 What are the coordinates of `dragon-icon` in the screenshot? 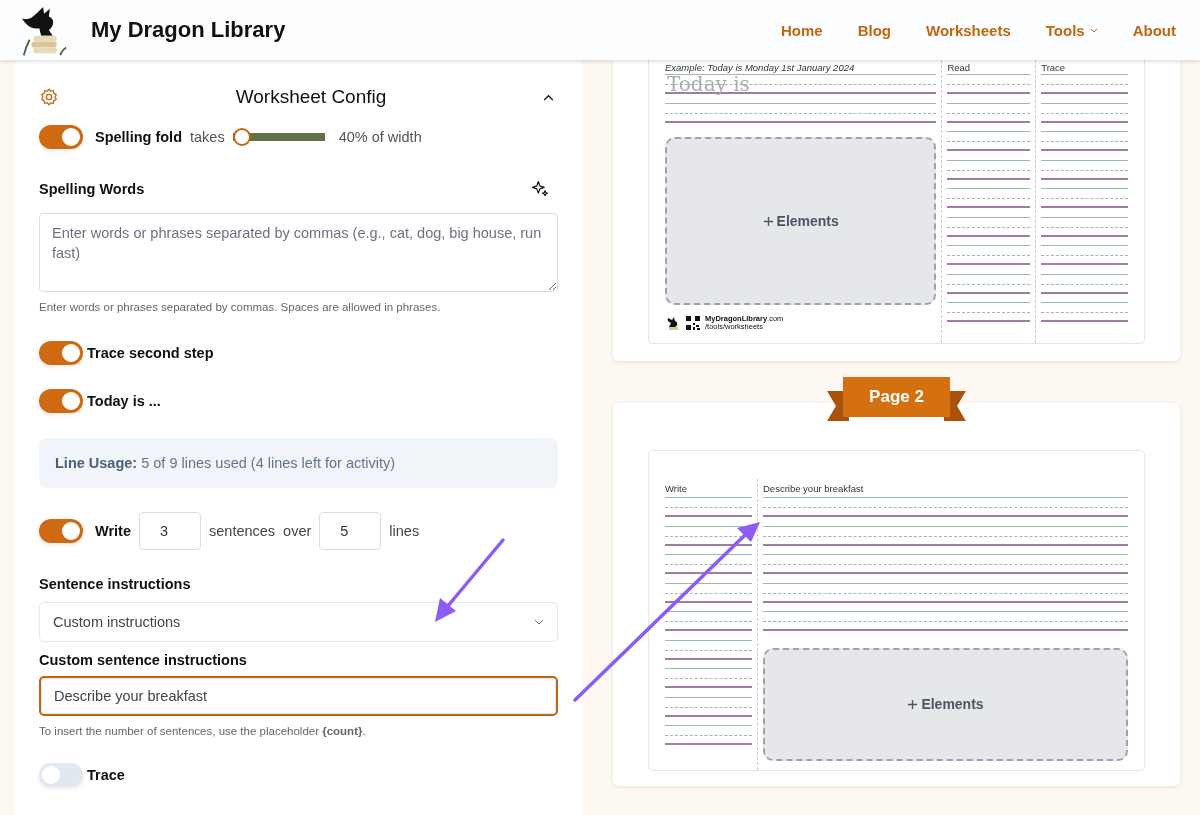 It's located at (673, 323).